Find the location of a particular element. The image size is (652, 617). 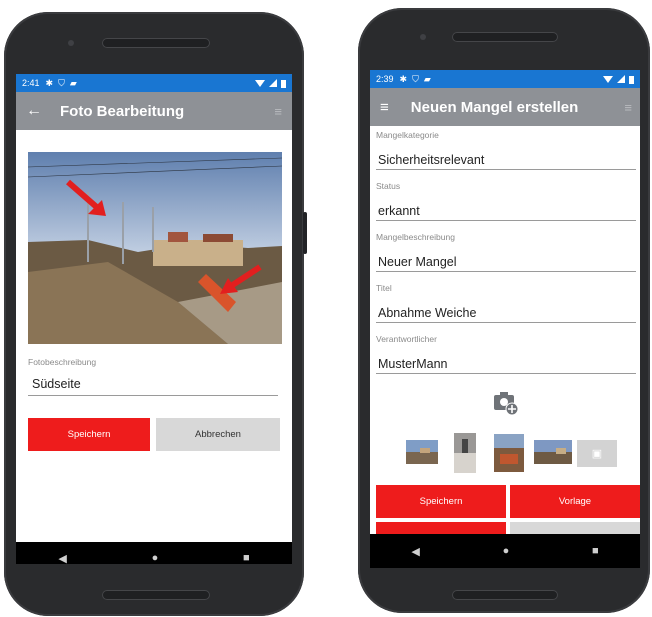

image-placeholder-icon: ▣ is located at coordinates (597, 454).